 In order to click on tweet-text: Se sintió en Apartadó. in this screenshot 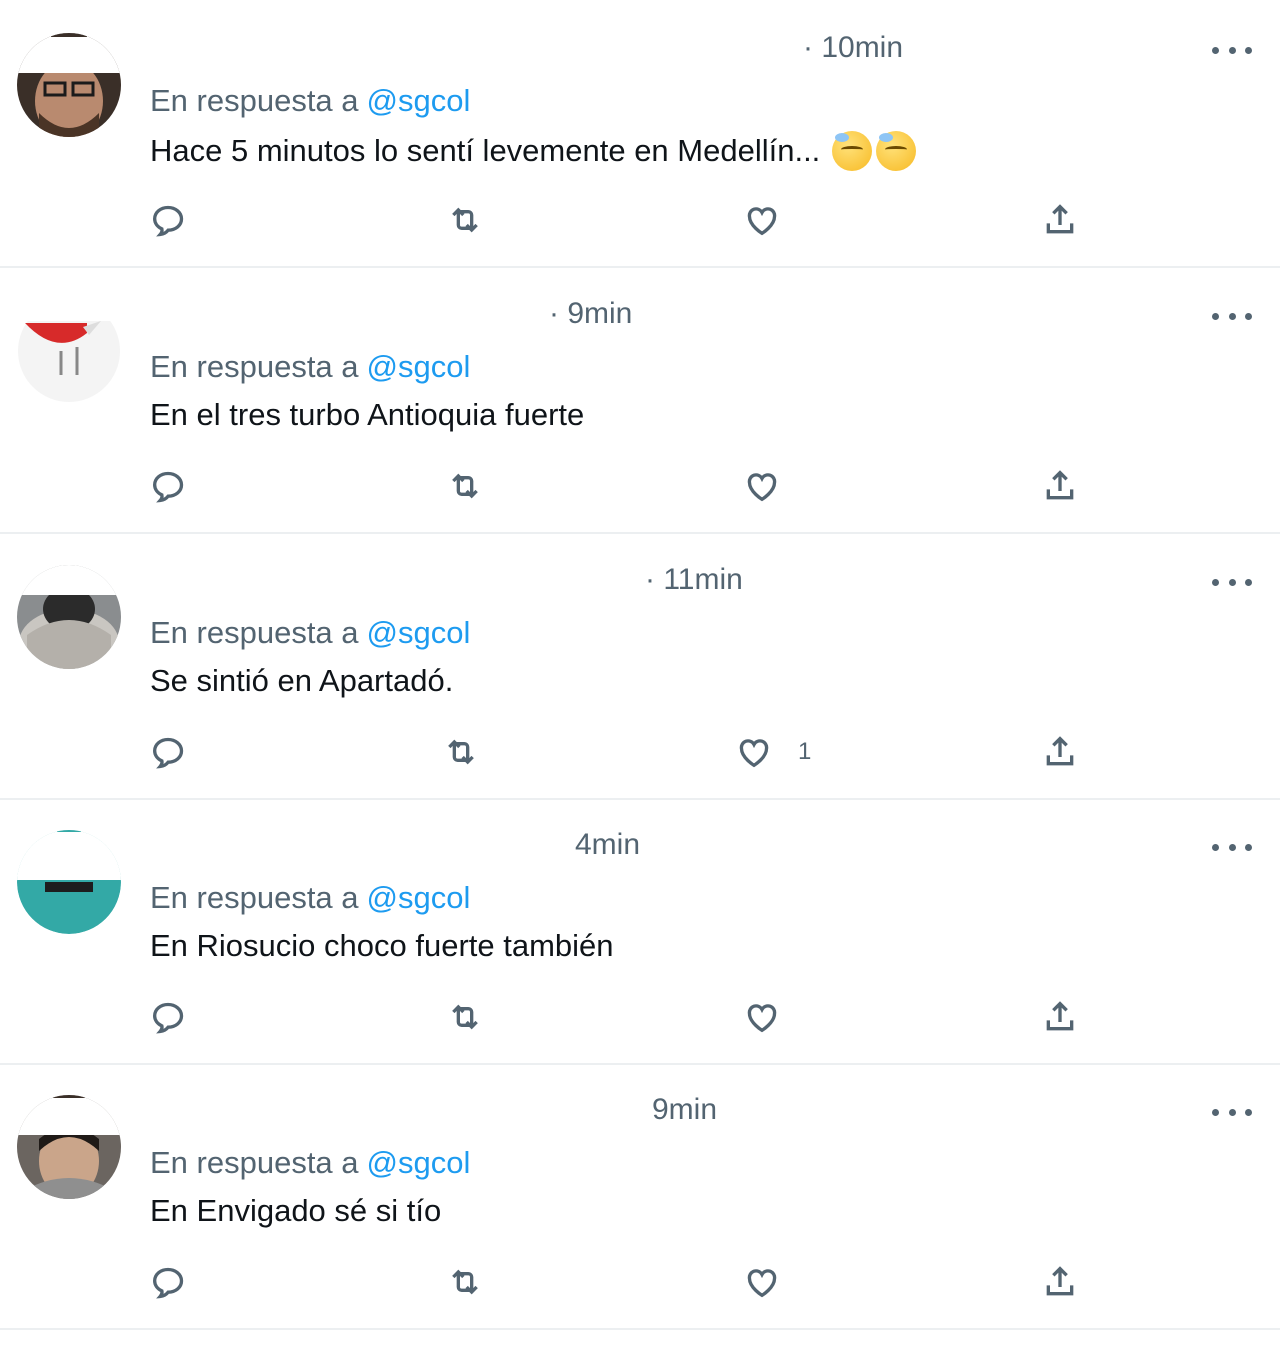, I will do `click(301, 681)`.